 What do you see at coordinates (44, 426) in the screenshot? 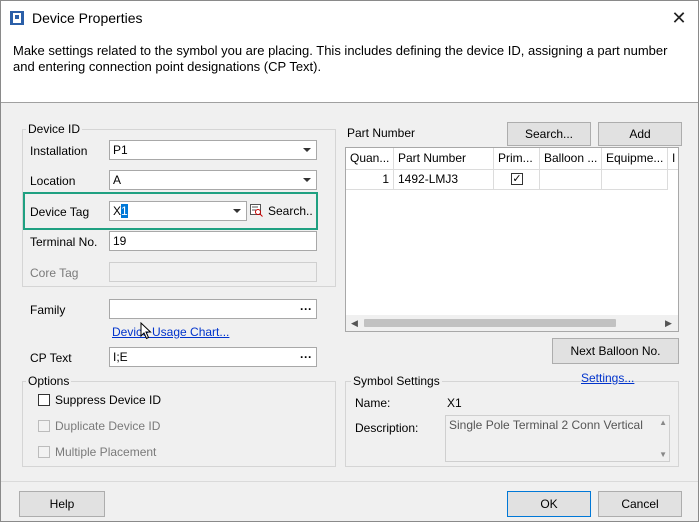
I see `duplicate-device-id-checkbox` at bounding box center [44, 426].